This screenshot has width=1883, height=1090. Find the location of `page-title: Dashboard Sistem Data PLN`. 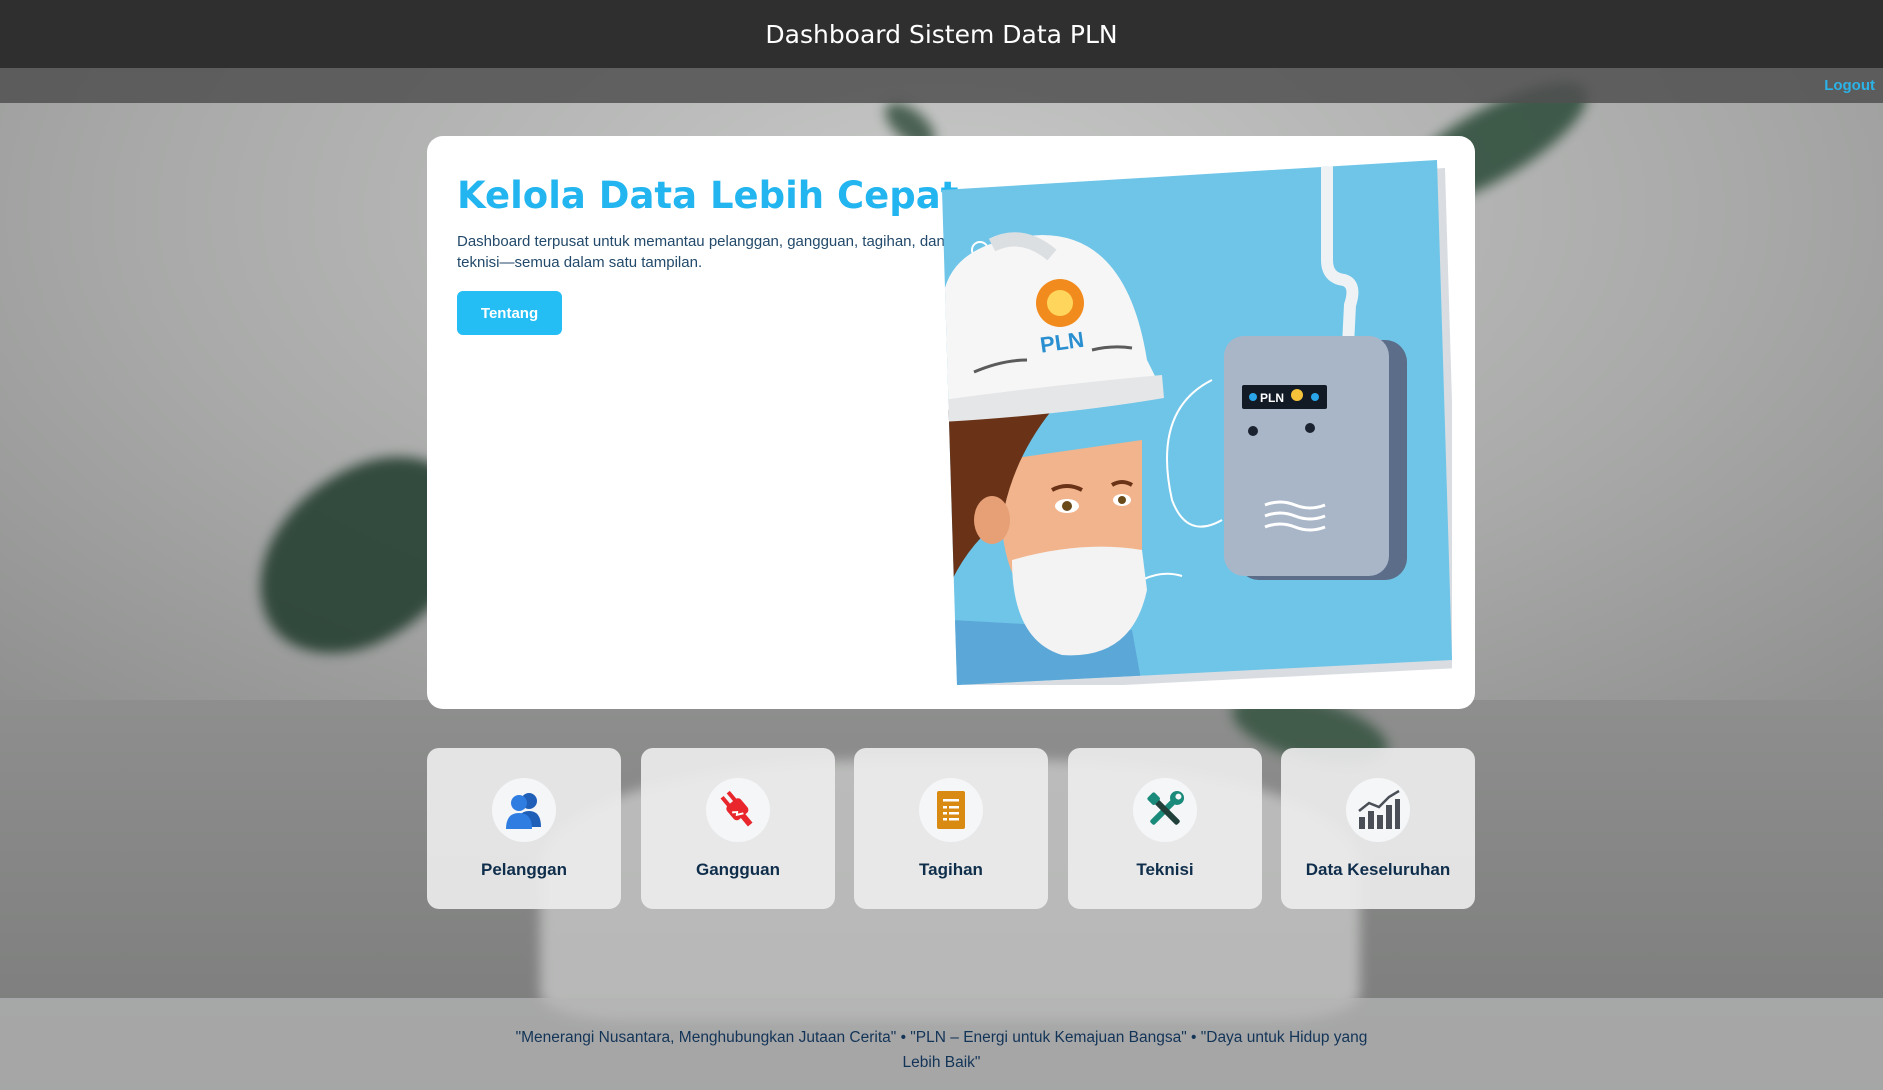

page-title: Dashboard Sistem Data PLN is located at coordinates (941, 34).